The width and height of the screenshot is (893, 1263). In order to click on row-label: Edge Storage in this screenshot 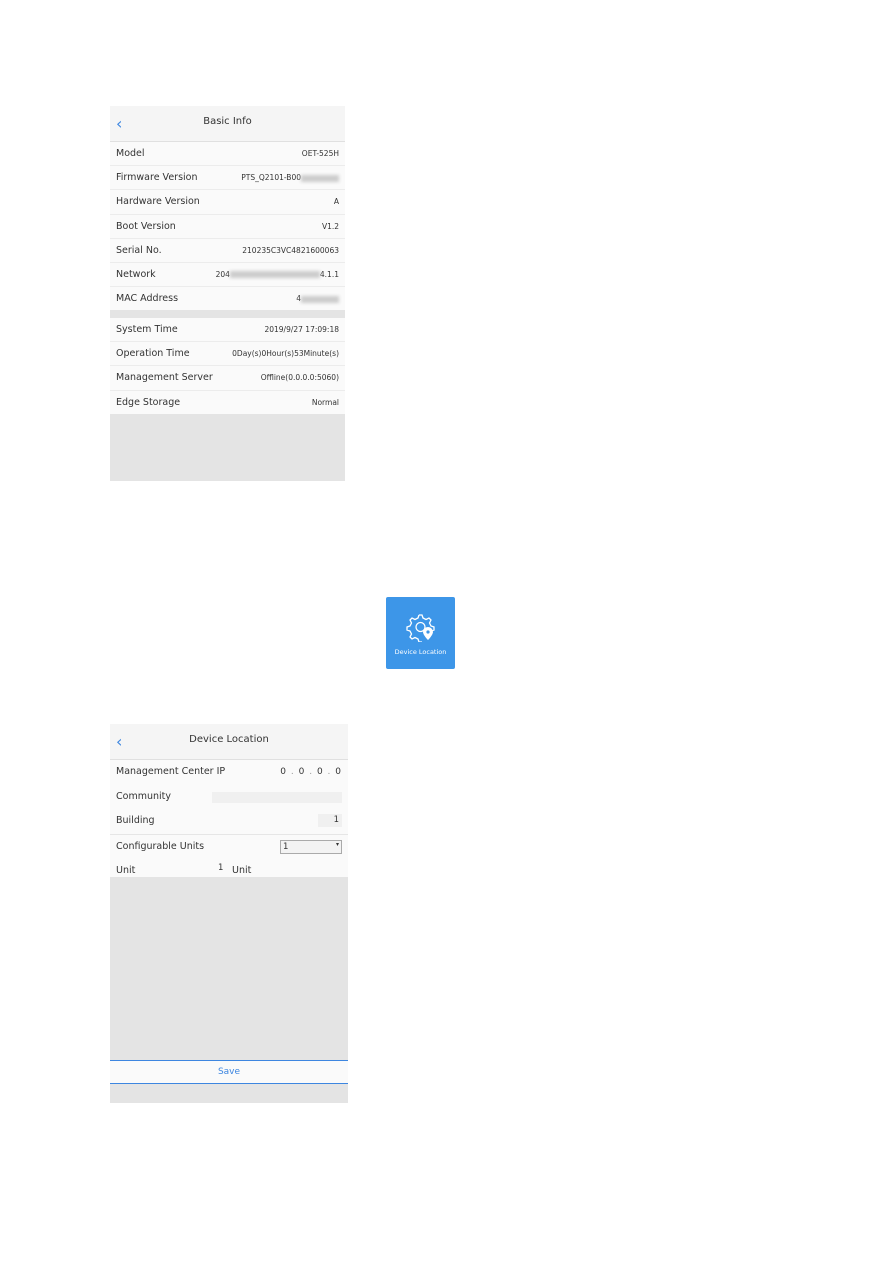, I will do `click(148, 402)`.